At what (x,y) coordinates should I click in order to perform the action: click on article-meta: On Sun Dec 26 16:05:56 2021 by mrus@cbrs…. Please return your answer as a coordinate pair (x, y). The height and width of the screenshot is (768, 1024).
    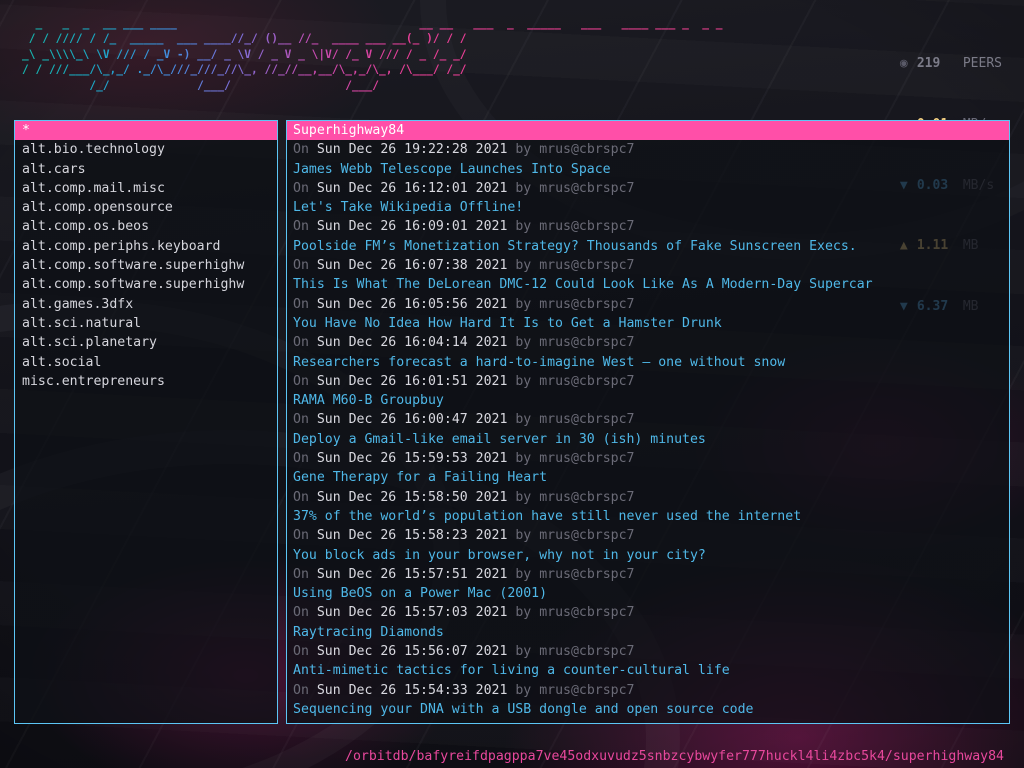
    Looking at the image, I should click on (648, 304).